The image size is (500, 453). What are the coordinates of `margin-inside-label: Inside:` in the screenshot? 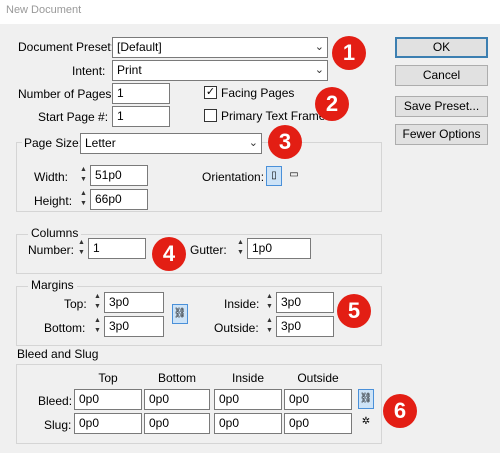 It's located at (242, 304).